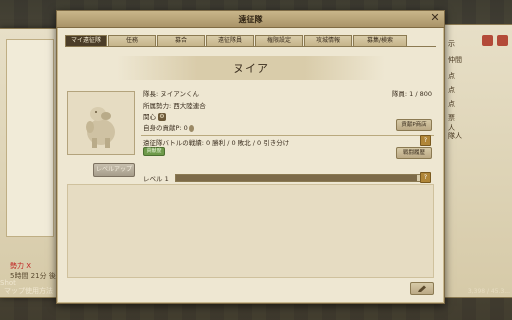 This screenshot has height=320, width=512. Describe the element at coordinates (100, 127) in the screenshot. I see `emblem-creature-icon` at that location.